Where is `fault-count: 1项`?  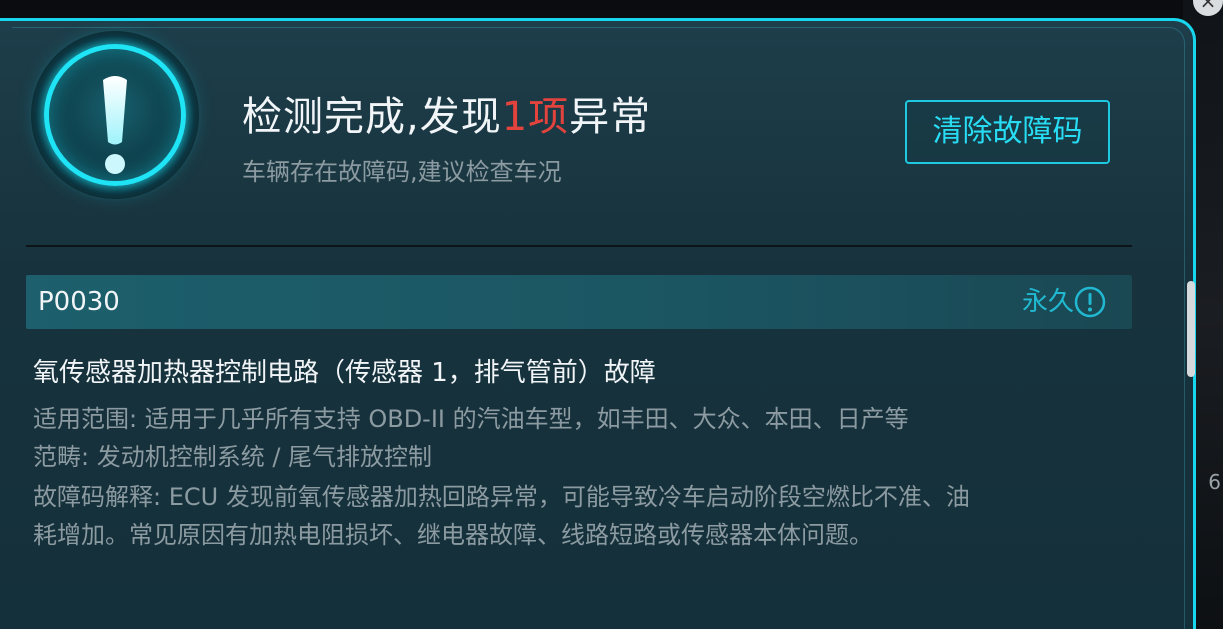 fault-count: 1项 is located at coordinates (535, 117).